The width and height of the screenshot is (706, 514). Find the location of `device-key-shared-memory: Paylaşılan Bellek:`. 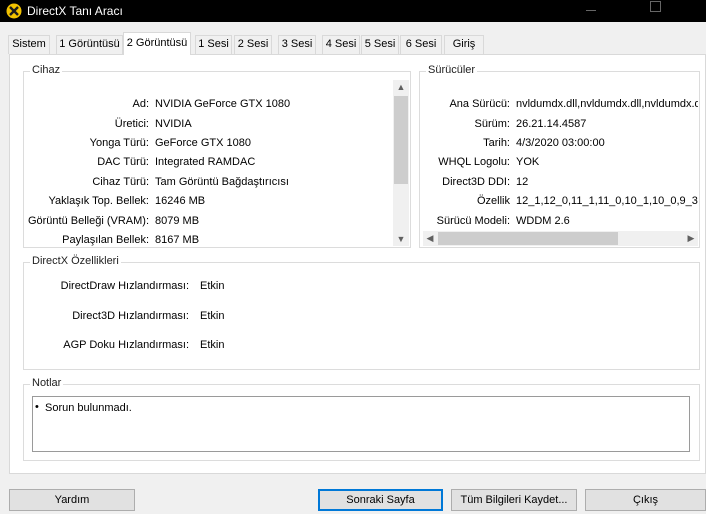

device-key-shared-memory: Paylaşılan Bellek: is located at coordinates (105, 240).